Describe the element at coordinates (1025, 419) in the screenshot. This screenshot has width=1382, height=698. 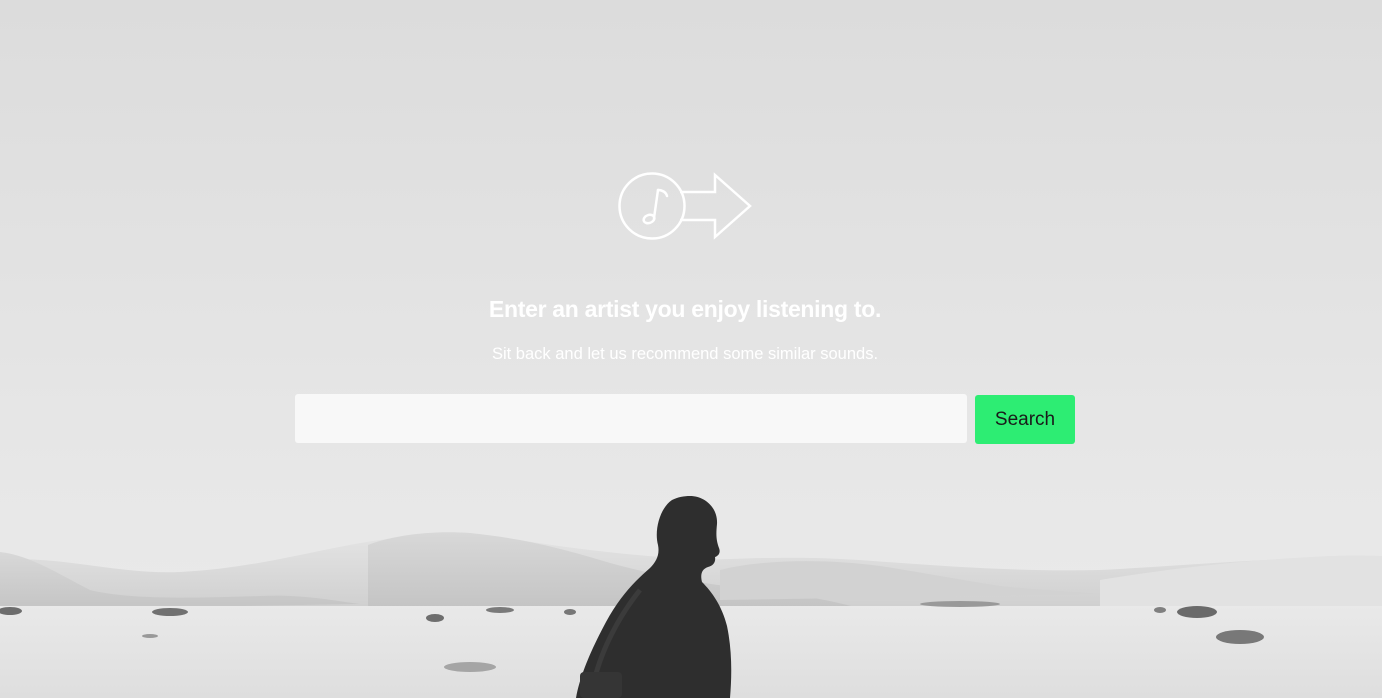
I see `search-button: Search` at that location.